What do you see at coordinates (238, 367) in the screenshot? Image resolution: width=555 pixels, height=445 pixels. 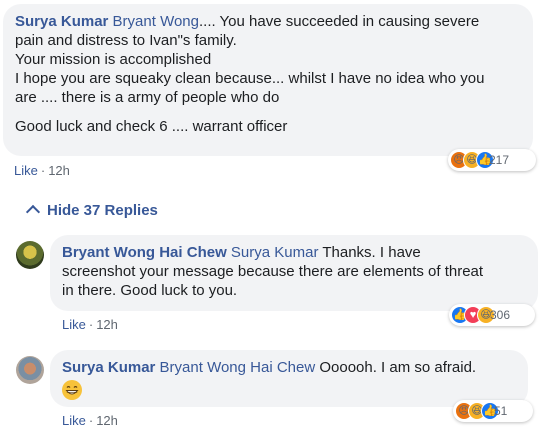 I see `comment-tag: Bryant Wong Hai Chew` at bounding box center [238, 367].